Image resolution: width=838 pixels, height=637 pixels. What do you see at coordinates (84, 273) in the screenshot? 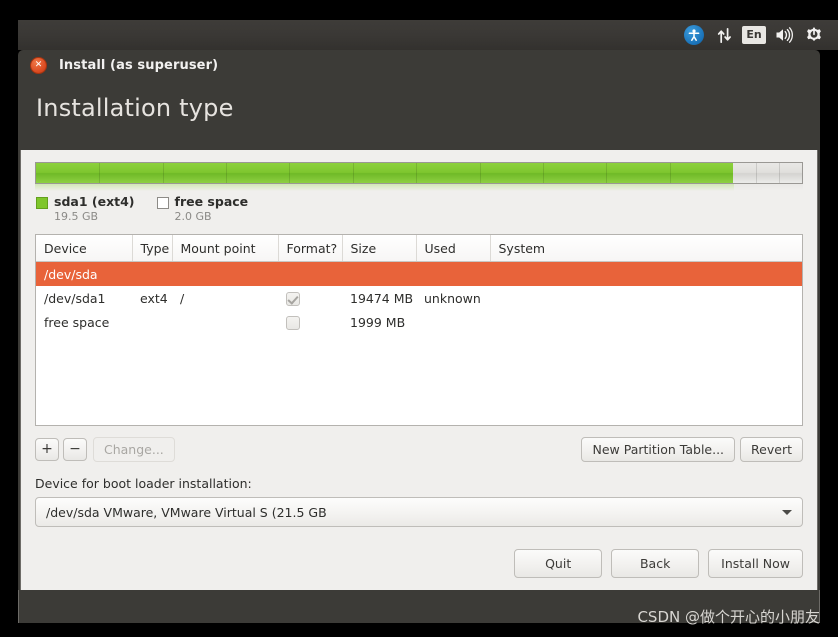
I see `cell-device: /dev/sda` at bounding box center [84, 273].